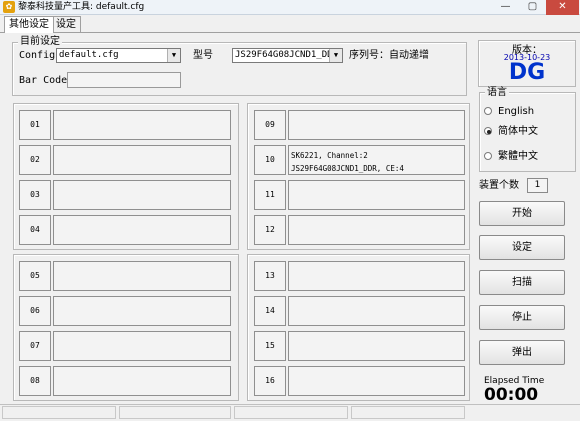  Describe the element at coordinates (290, 32) in the screenshot. I see `tab-divider` at that location.